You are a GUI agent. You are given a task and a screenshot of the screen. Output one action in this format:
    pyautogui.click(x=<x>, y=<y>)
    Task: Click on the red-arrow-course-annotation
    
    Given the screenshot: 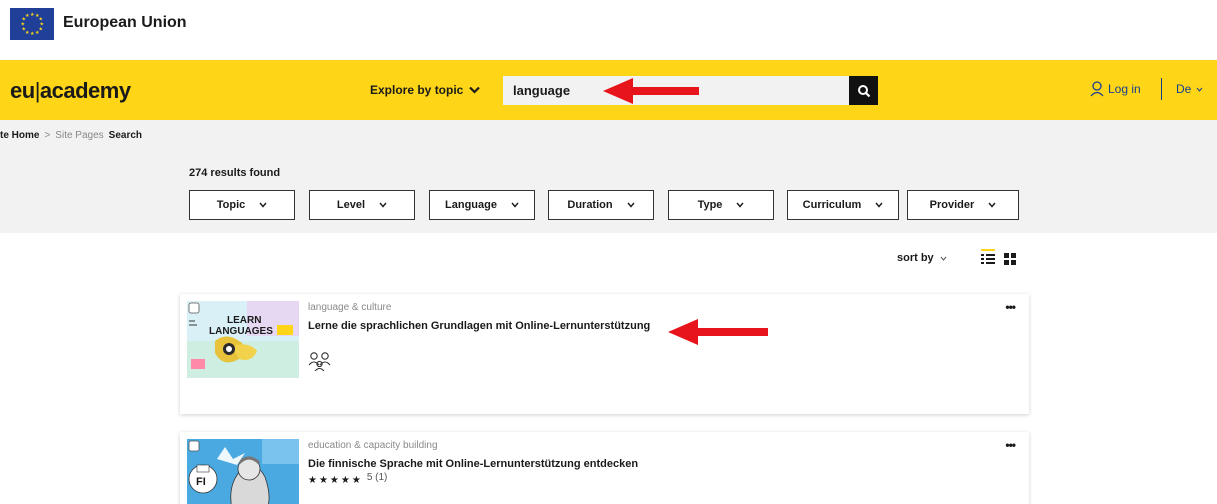 What is the action you would take?
    pyautogui.click(x=718, y=332)
    